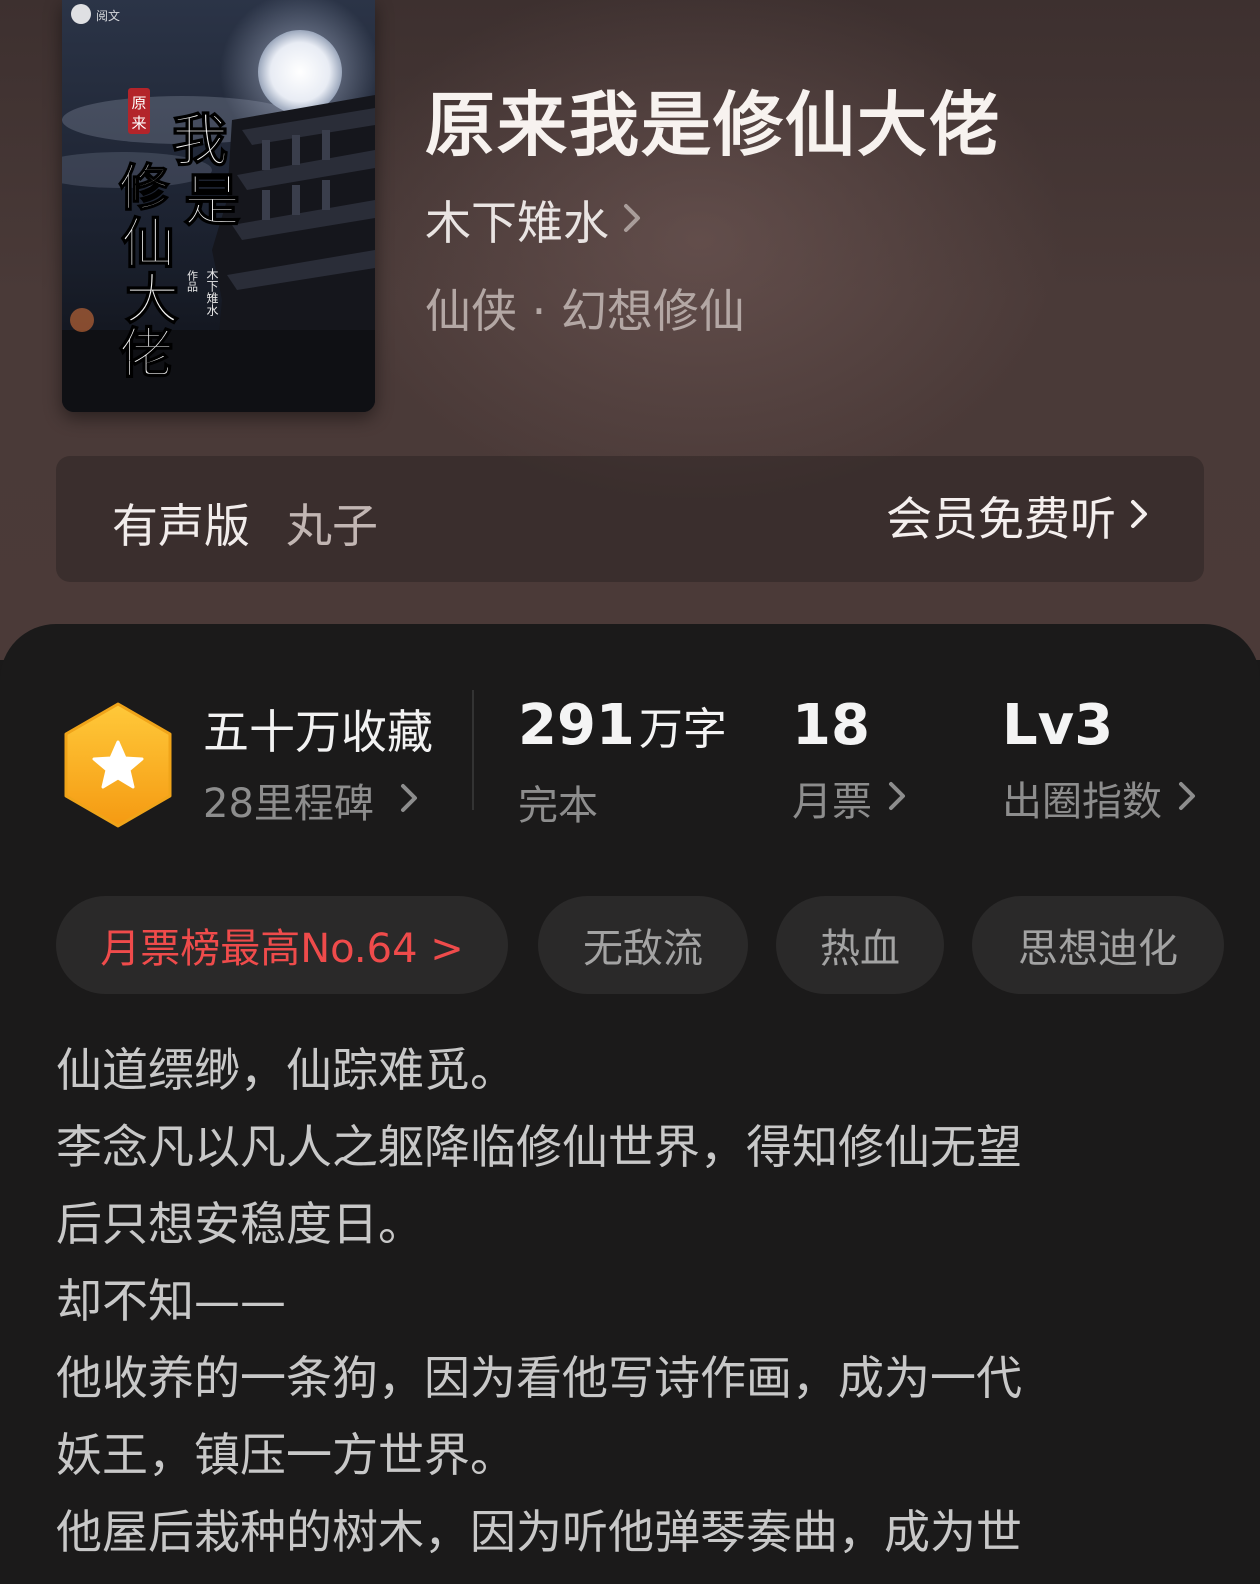 The width and height of the screenshot is (1260, 1584). What do you see at coordinates (181, 526) in the screenshot?
I see `audio-edition-label: 有声版` at bounding box center [181, 526].